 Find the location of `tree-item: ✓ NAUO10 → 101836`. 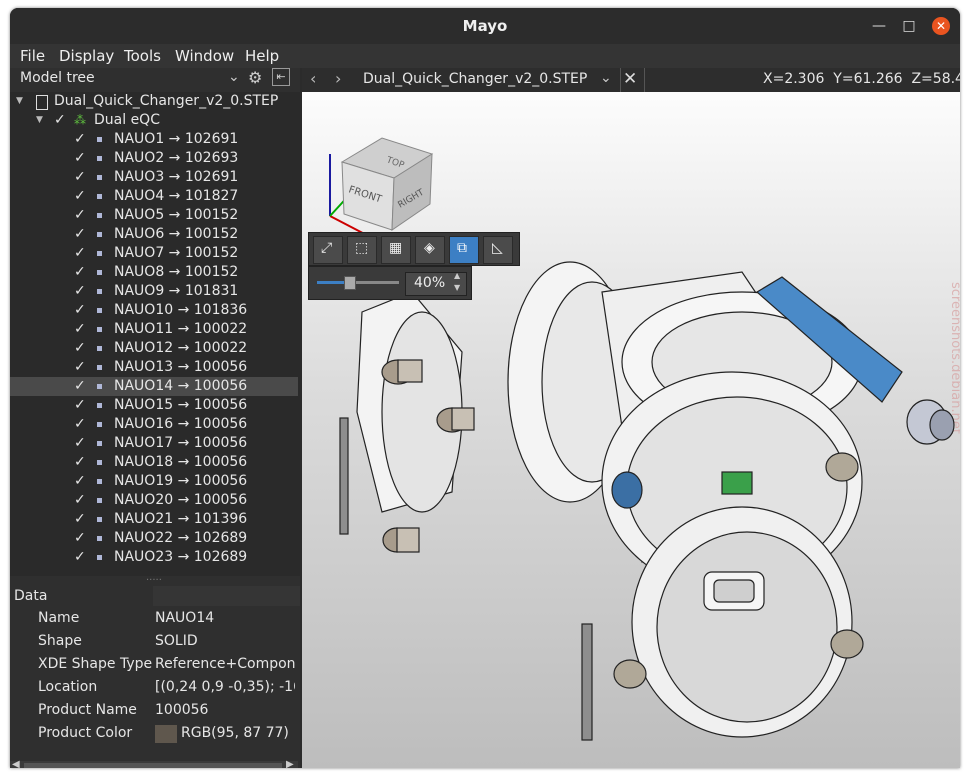

tree-item: ✓ NAUO10 → 101836 is located at coordinates (154, 310).